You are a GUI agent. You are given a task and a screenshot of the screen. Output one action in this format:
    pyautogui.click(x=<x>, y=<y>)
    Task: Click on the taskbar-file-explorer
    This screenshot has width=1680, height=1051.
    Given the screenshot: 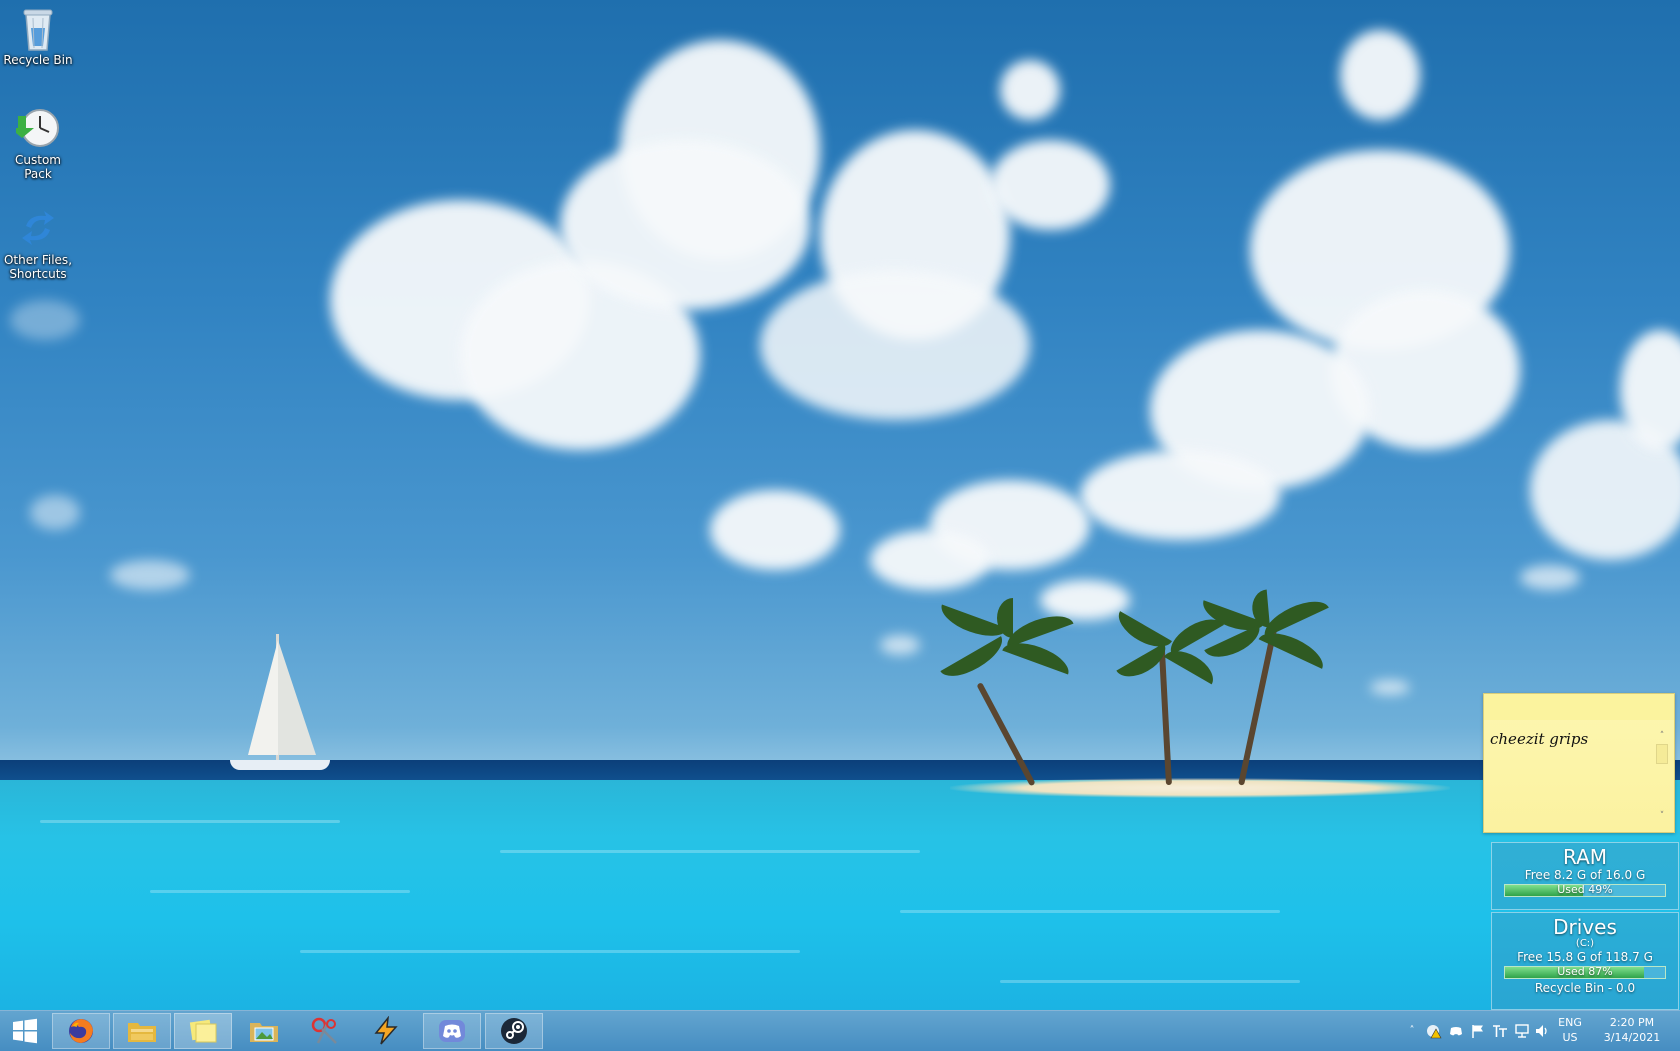 What is the action you would take?
    pyautogui.click(x=142, y=1031)
    